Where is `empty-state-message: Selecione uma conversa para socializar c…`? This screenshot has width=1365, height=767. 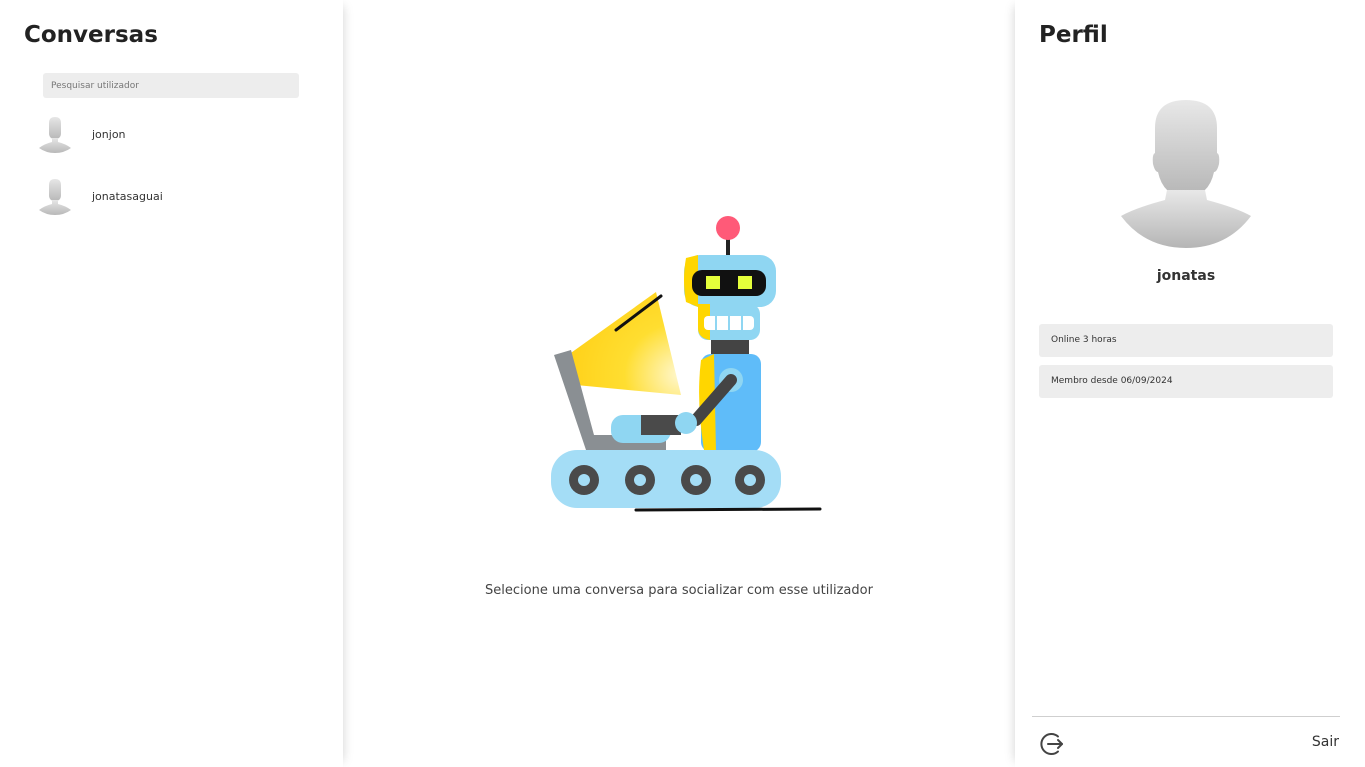
empty-state-message: Selecione uma conversa para socializar c… is located at coordinates (679, 590).